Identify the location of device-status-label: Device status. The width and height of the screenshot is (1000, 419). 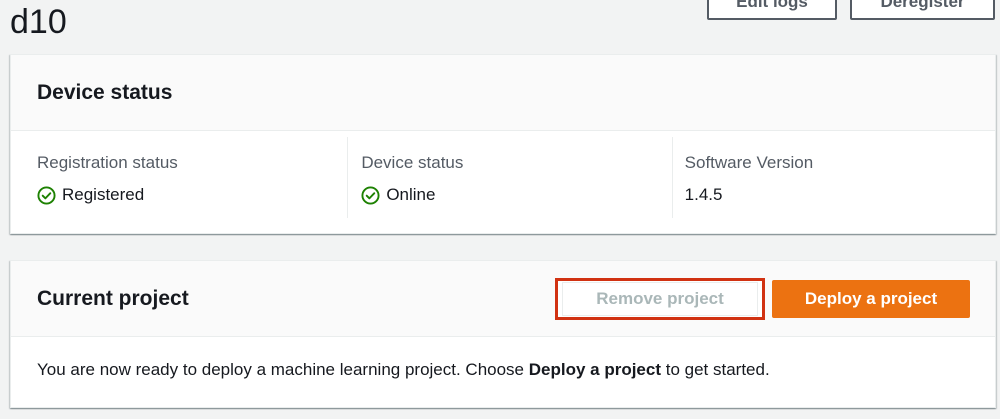
(412, 162).